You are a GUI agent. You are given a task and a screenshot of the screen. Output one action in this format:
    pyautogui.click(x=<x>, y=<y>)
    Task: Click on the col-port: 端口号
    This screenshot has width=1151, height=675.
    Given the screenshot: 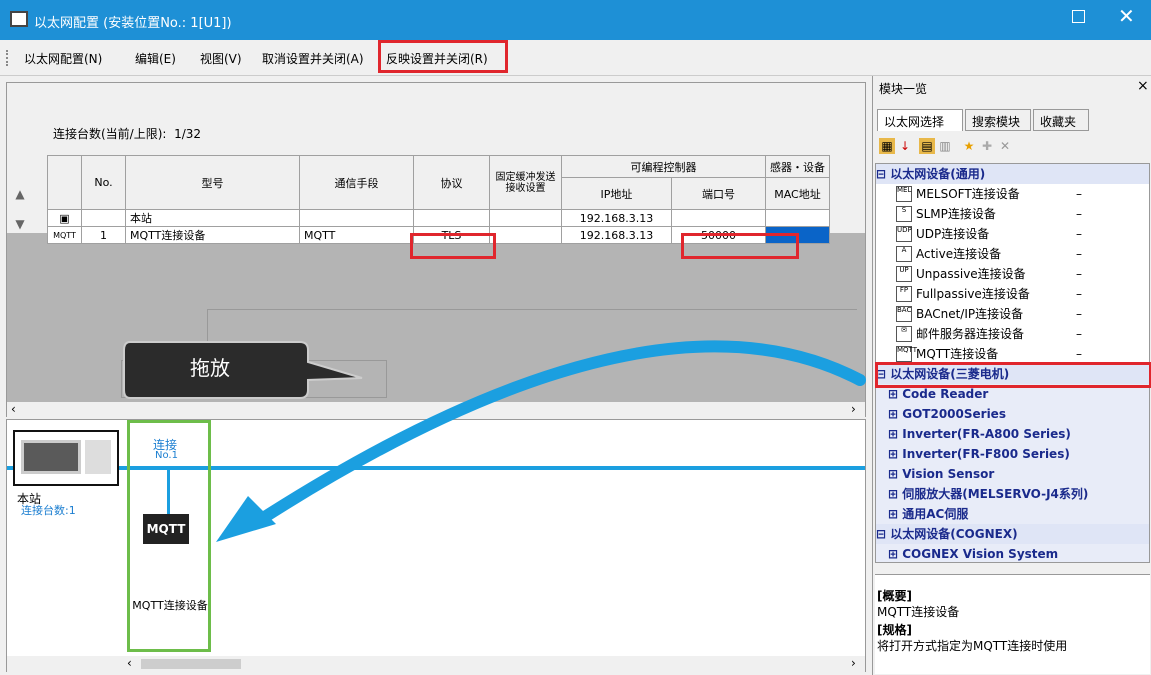 What is the action you would take?
    pyautogui.click(x=718, y=193)
    